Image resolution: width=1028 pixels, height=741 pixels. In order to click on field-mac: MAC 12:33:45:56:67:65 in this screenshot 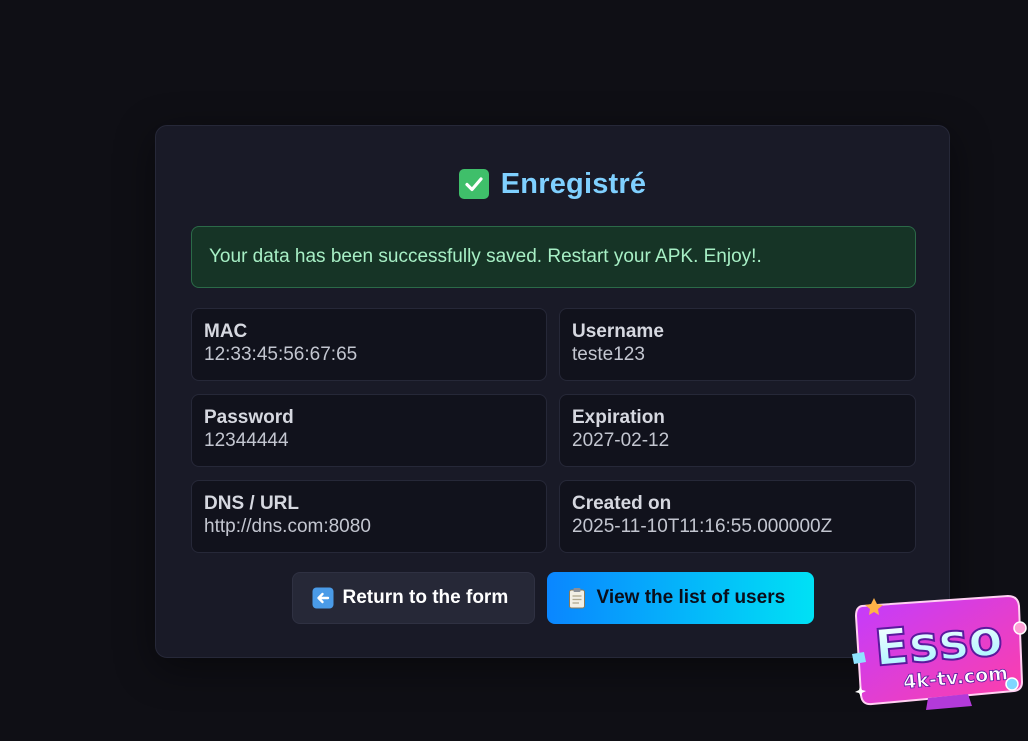, I will do `click(369, 344)`.